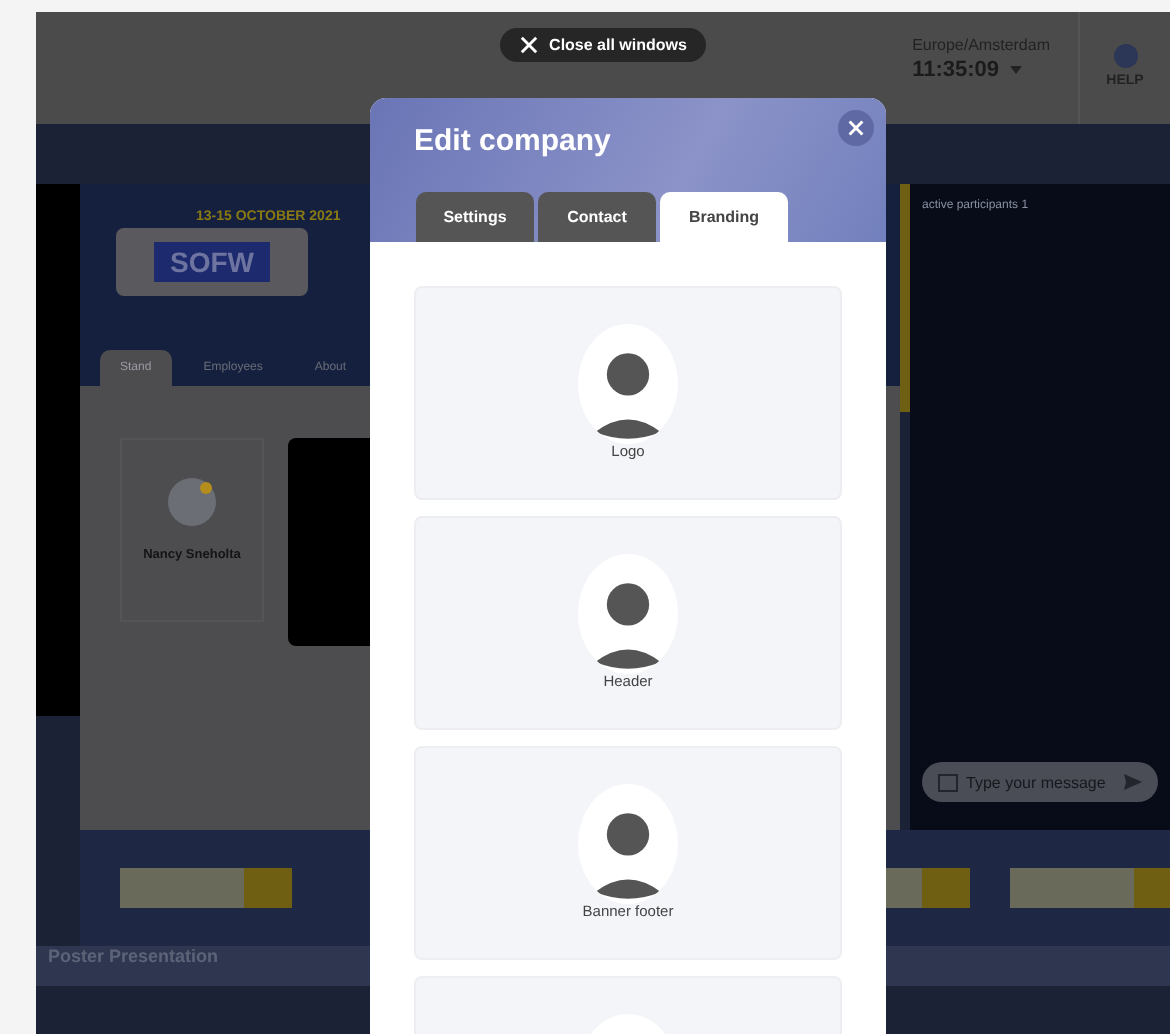 Image resolution: width=1170 pixels, height=1034 pixels. Describe the element at coordinates (724, 217) in the screenshot. I see `dialog-tab: Branding` at that location.